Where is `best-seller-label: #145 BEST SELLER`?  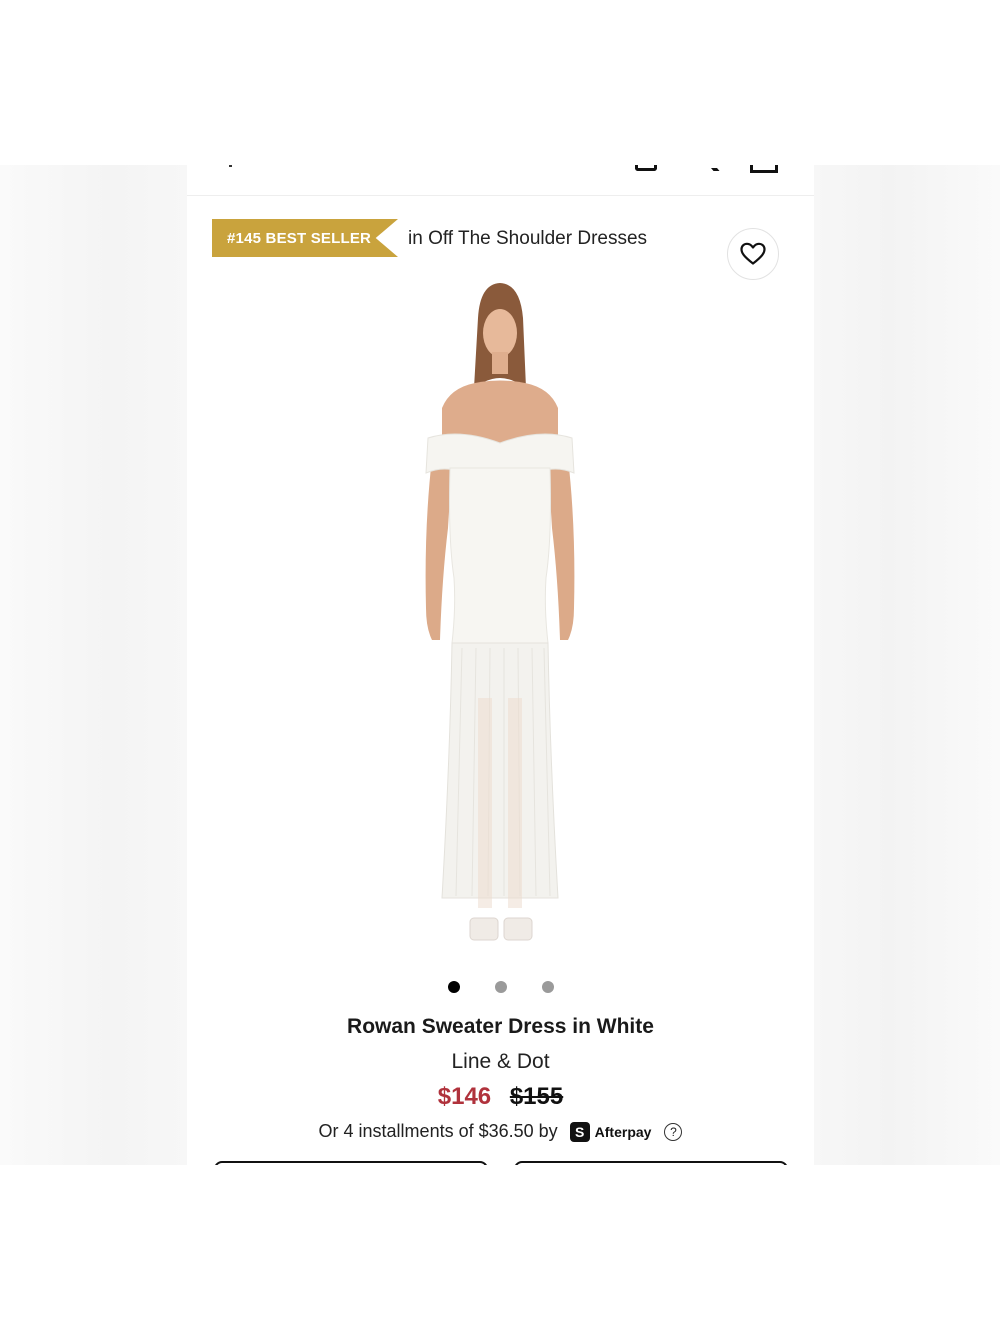
best-seller-label: #145 BEST SELLER is located at coordinates (299, 238).